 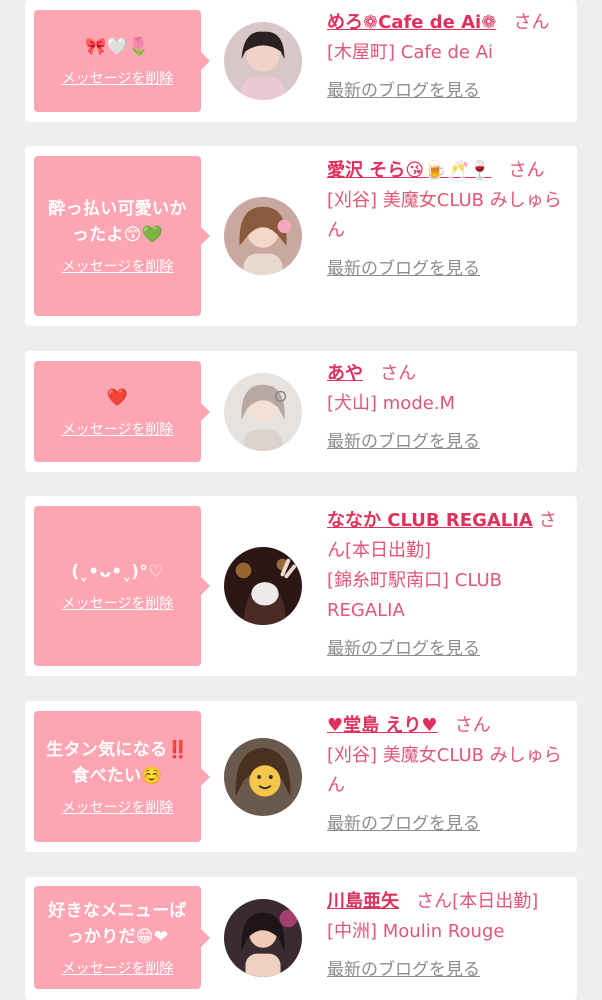 I want to click on message-text: (ˬ•ᴗ•ˬ)°♡, so click(x=117, y=572).